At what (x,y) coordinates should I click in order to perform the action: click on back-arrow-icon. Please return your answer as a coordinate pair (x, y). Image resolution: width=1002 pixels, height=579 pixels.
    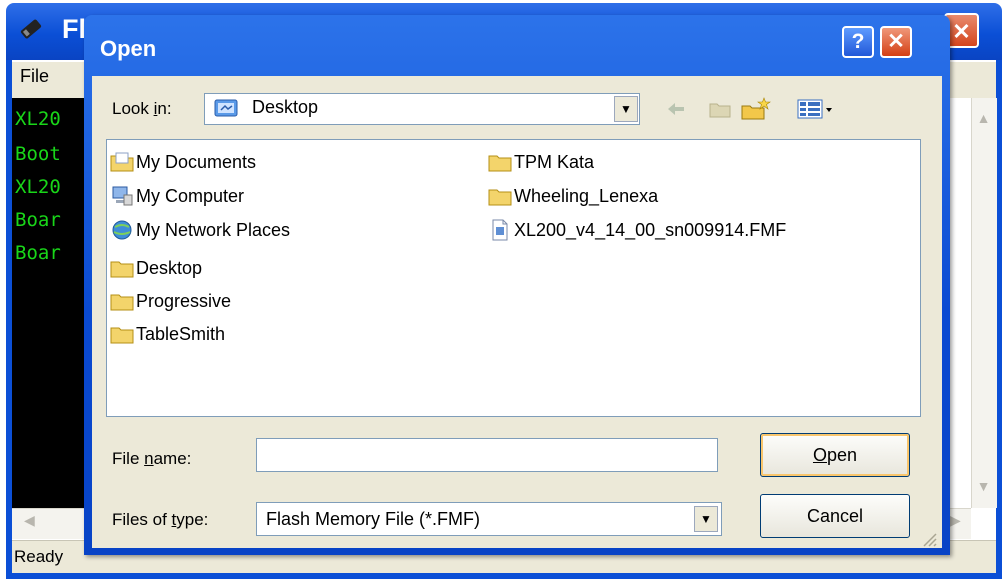
    Looking at the image, I should click on (676, 109).